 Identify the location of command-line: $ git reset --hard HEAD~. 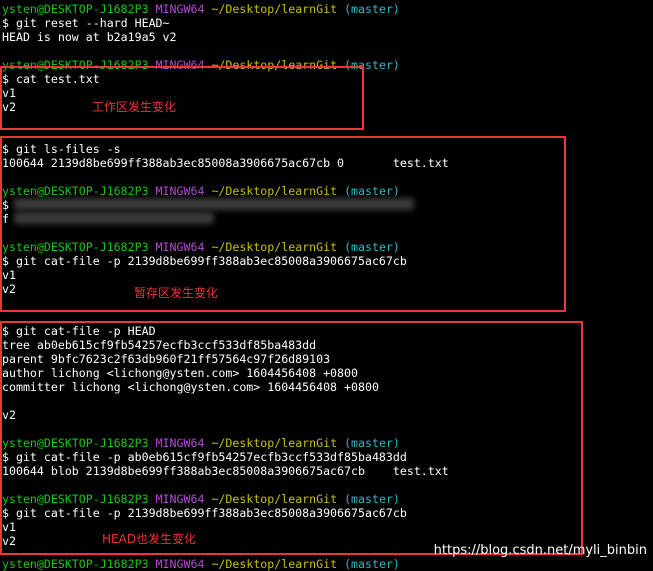
(86, 23).